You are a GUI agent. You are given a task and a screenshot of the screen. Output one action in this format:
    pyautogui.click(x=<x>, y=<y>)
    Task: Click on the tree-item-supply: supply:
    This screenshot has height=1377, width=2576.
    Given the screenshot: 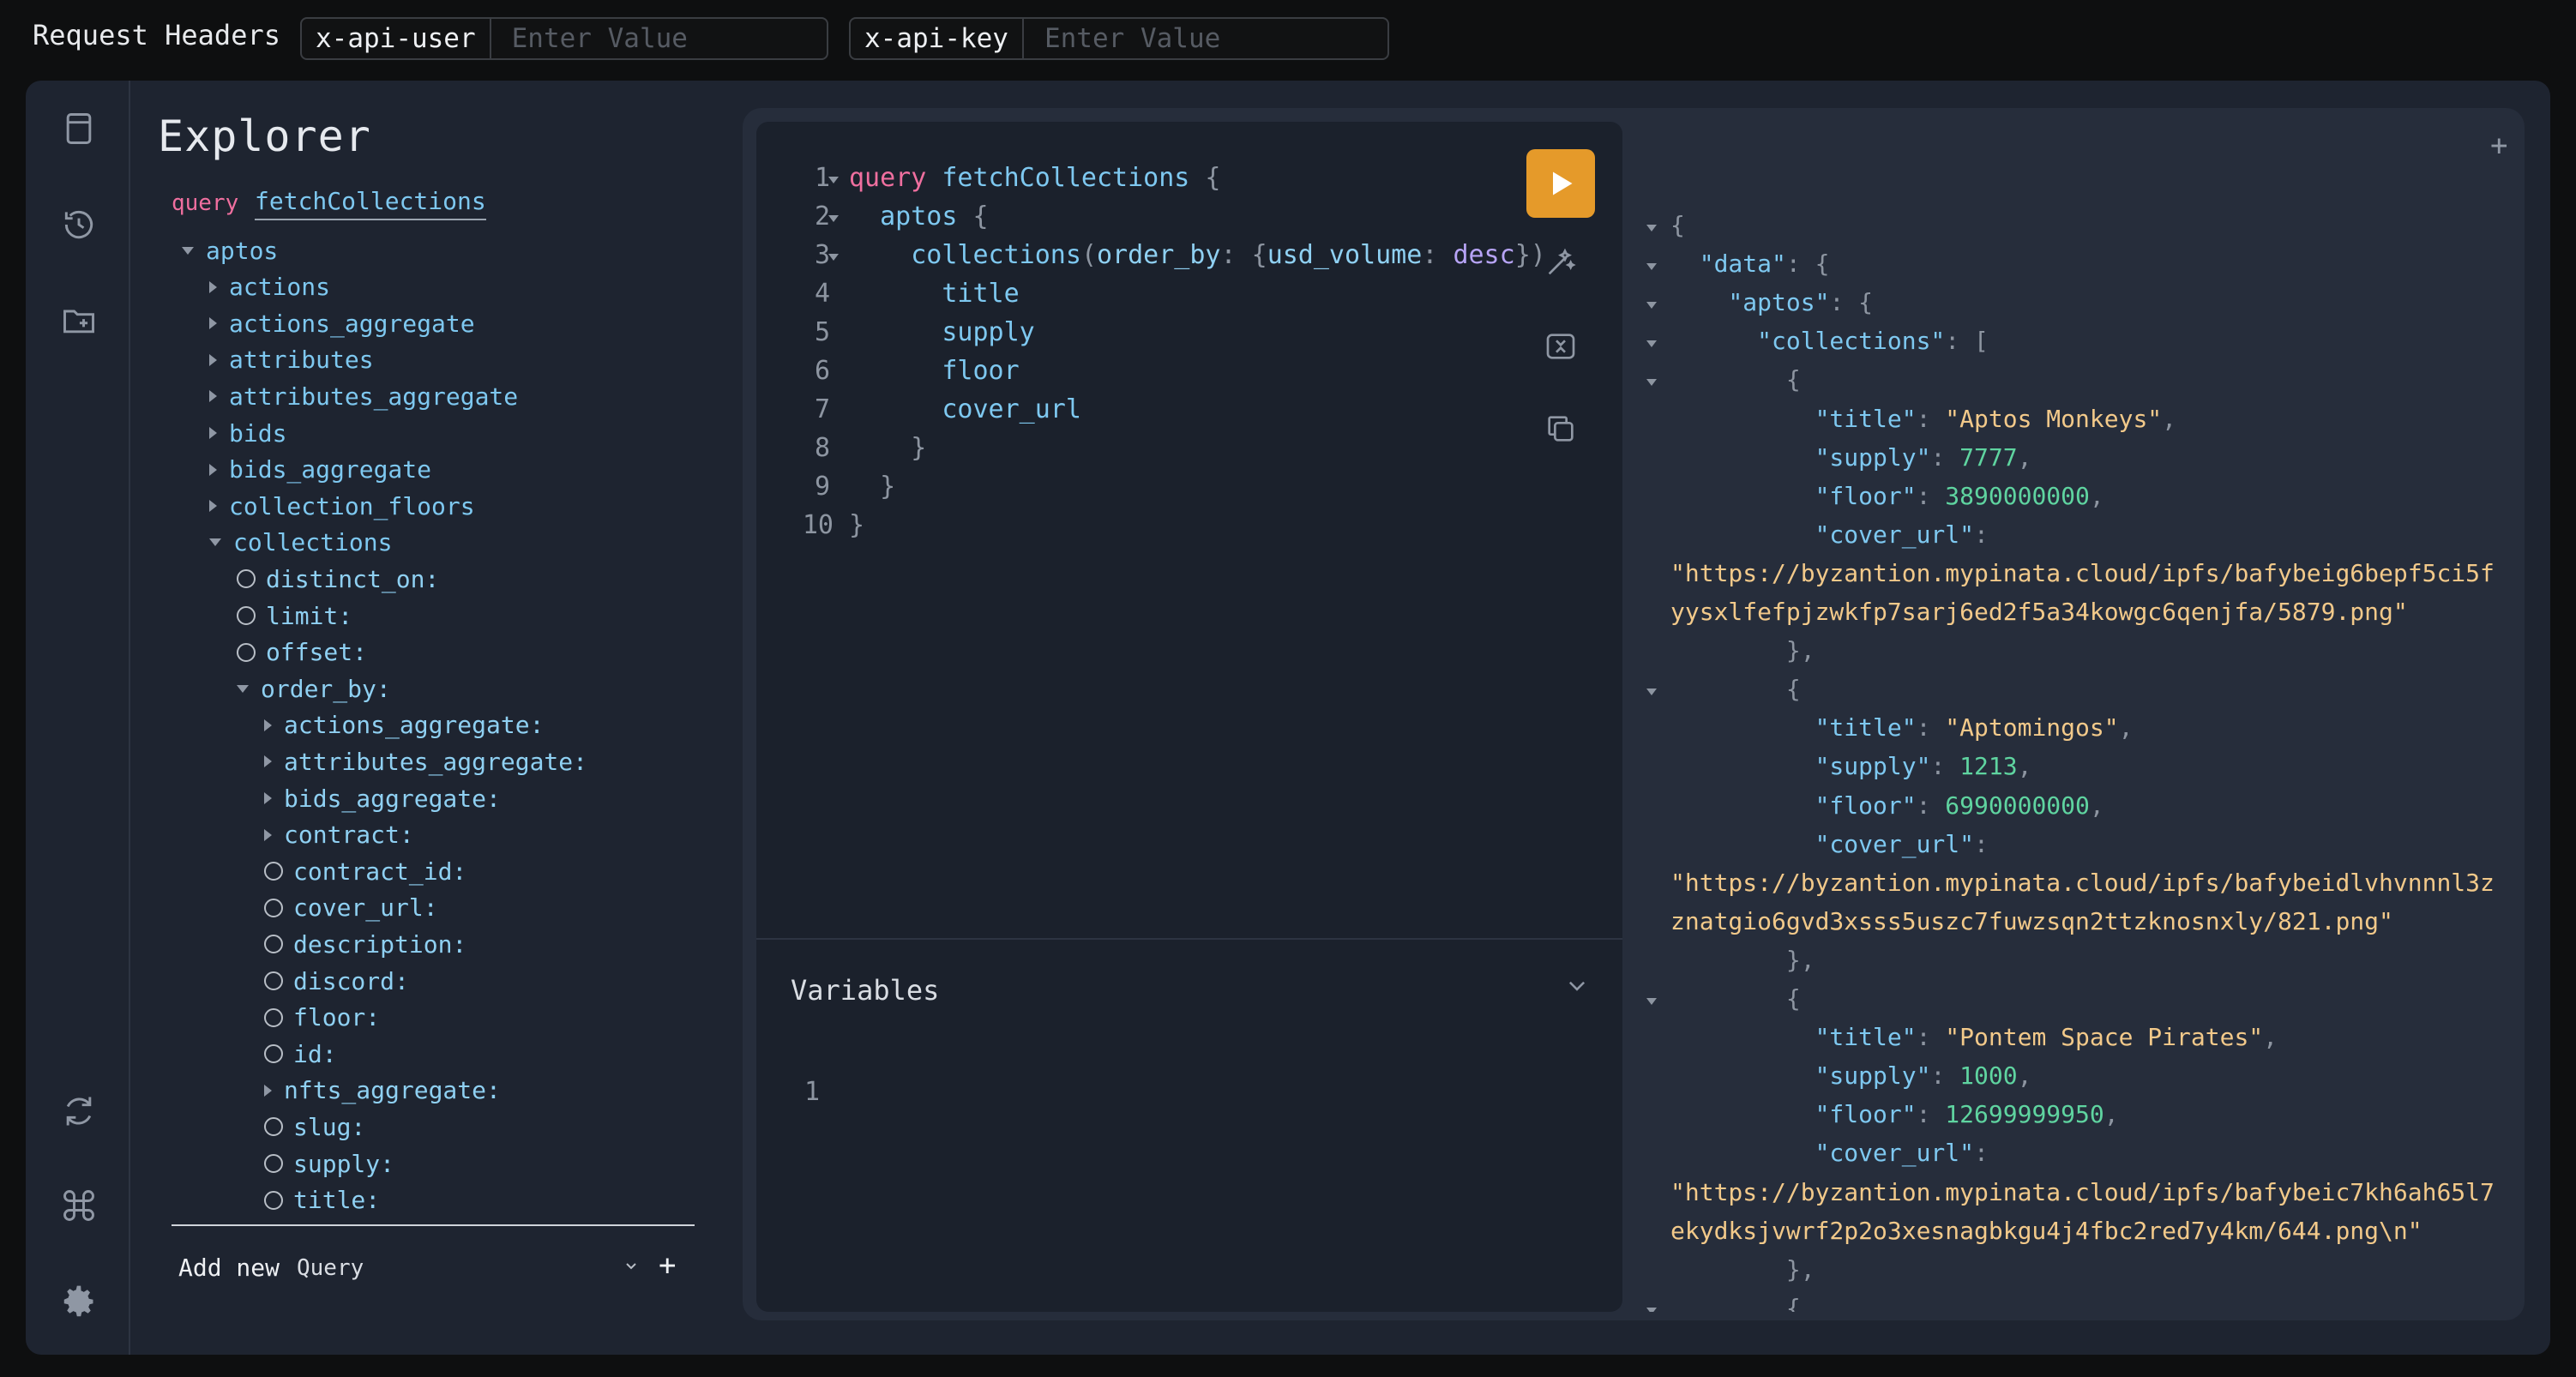 What is the action you would take?
    pyautogui.click(x=329, y=1163)
    